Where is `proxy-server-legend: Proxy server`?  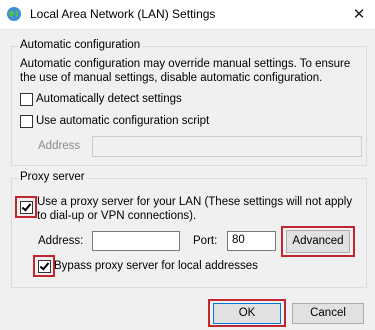
proxy-server-legend: Proxy server is located at coordinates (52, 177).